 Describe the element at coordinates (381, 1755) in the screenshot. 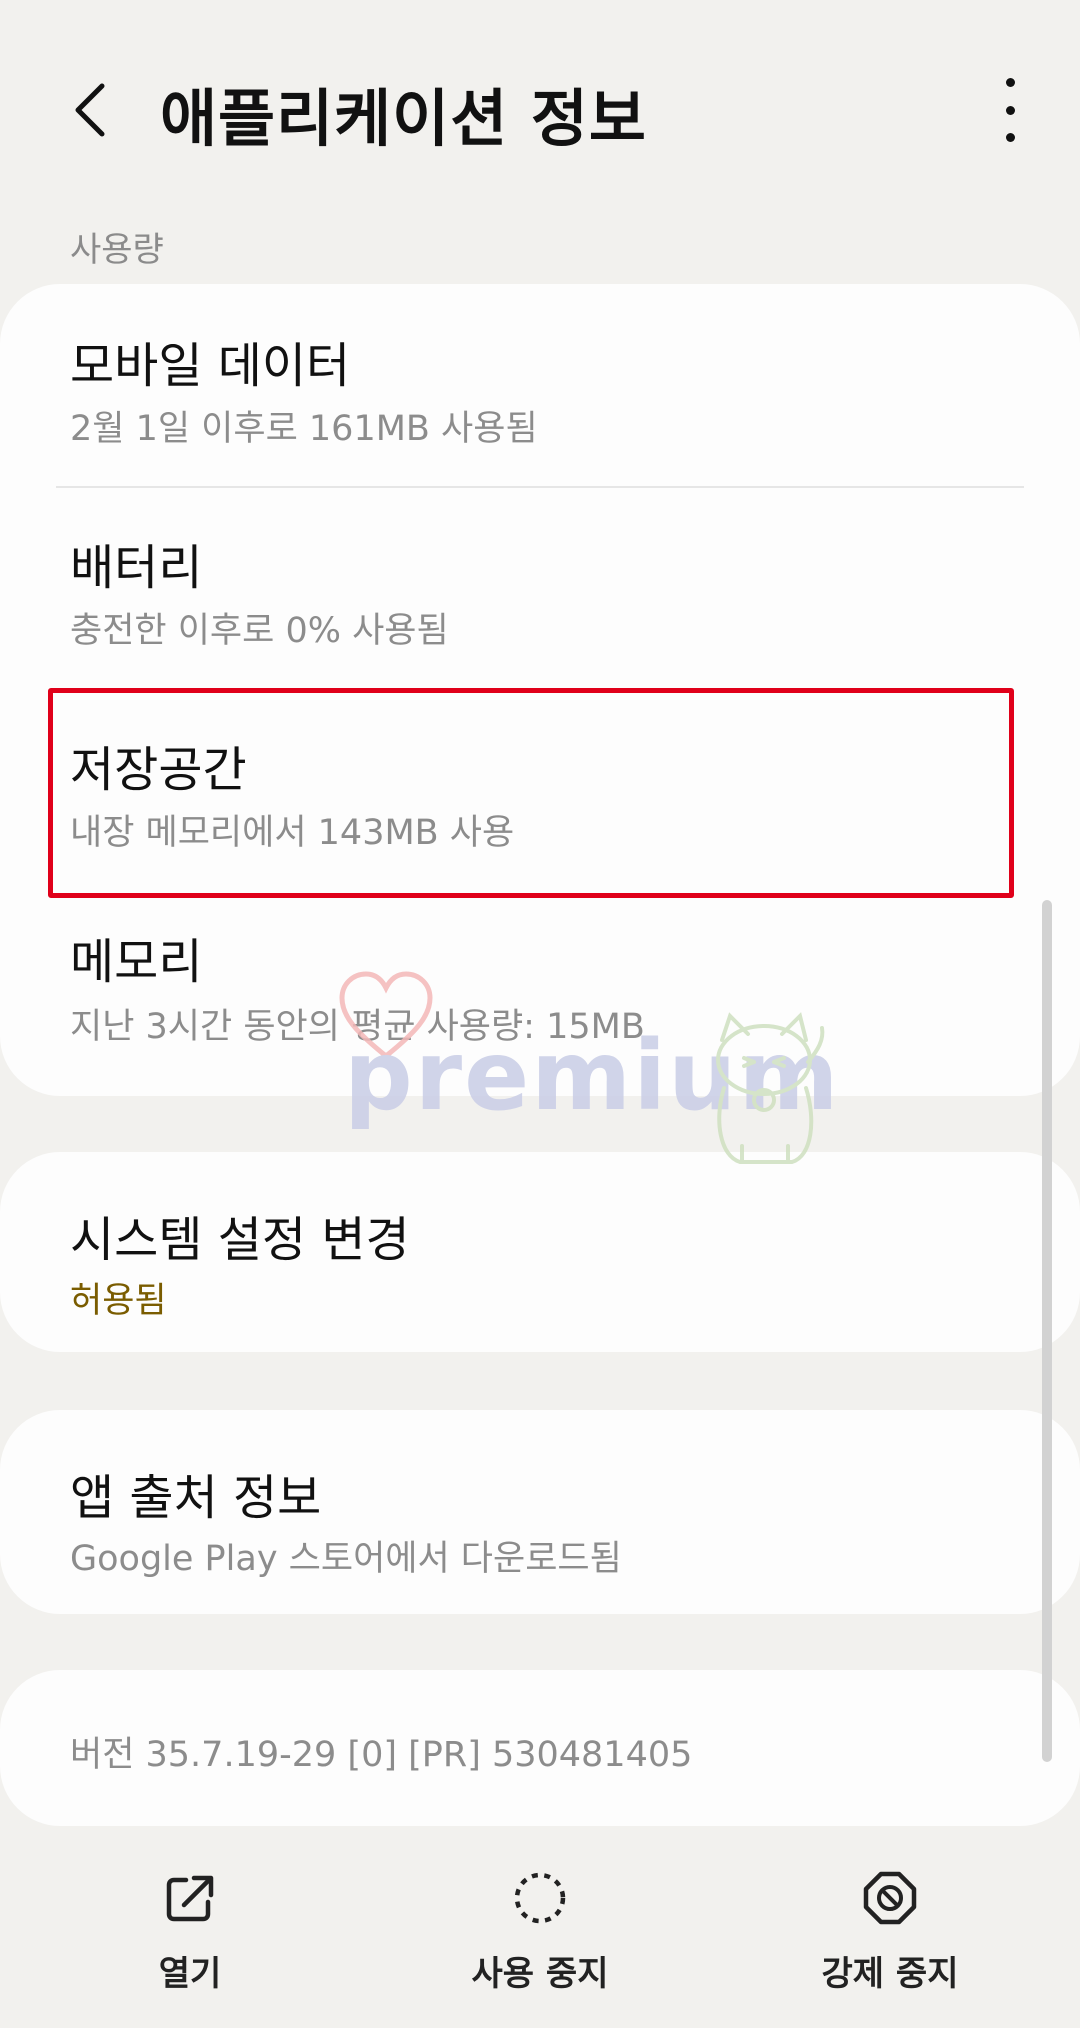

I see `version-text: 버전 35.7.19-29 [0] [PR] 530481405` at that location.